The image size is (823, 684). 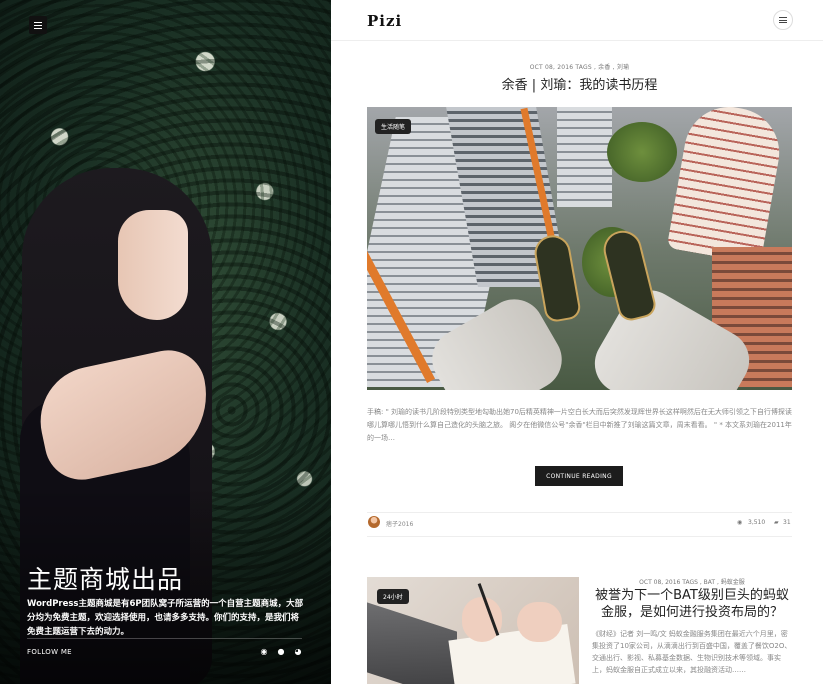 What do you see at coordinates (642, 152) in the screenshot?
I see `trees` at bounding box center [642, 152].